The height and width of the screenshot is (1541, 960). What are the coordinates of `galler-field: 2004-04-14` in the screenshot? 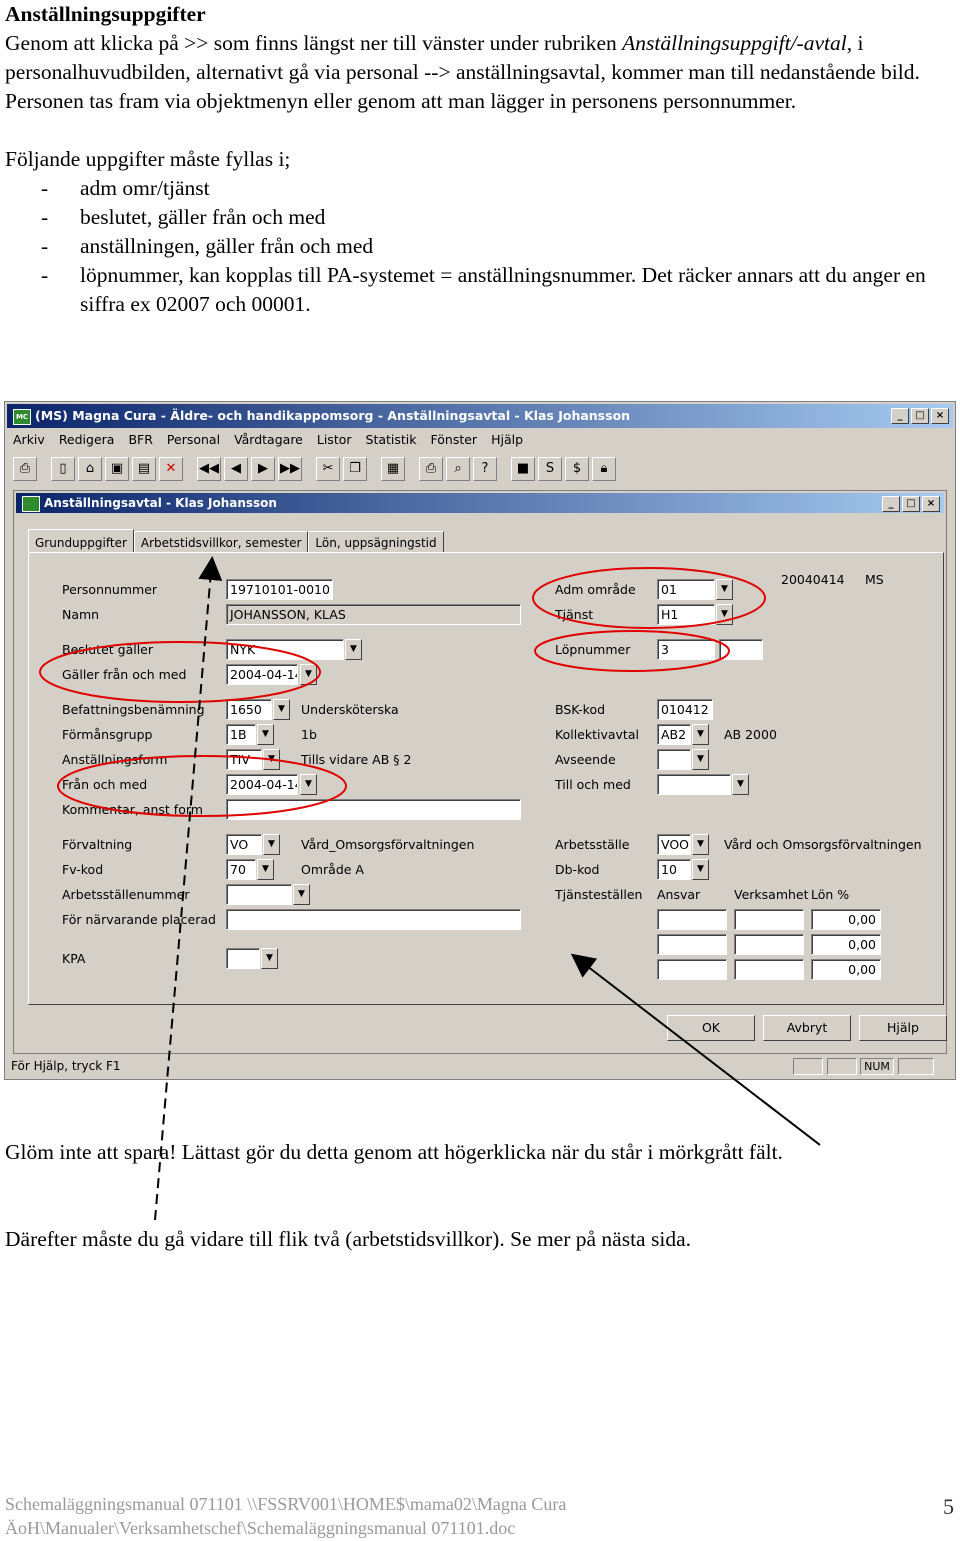 It's located at (262, 674).